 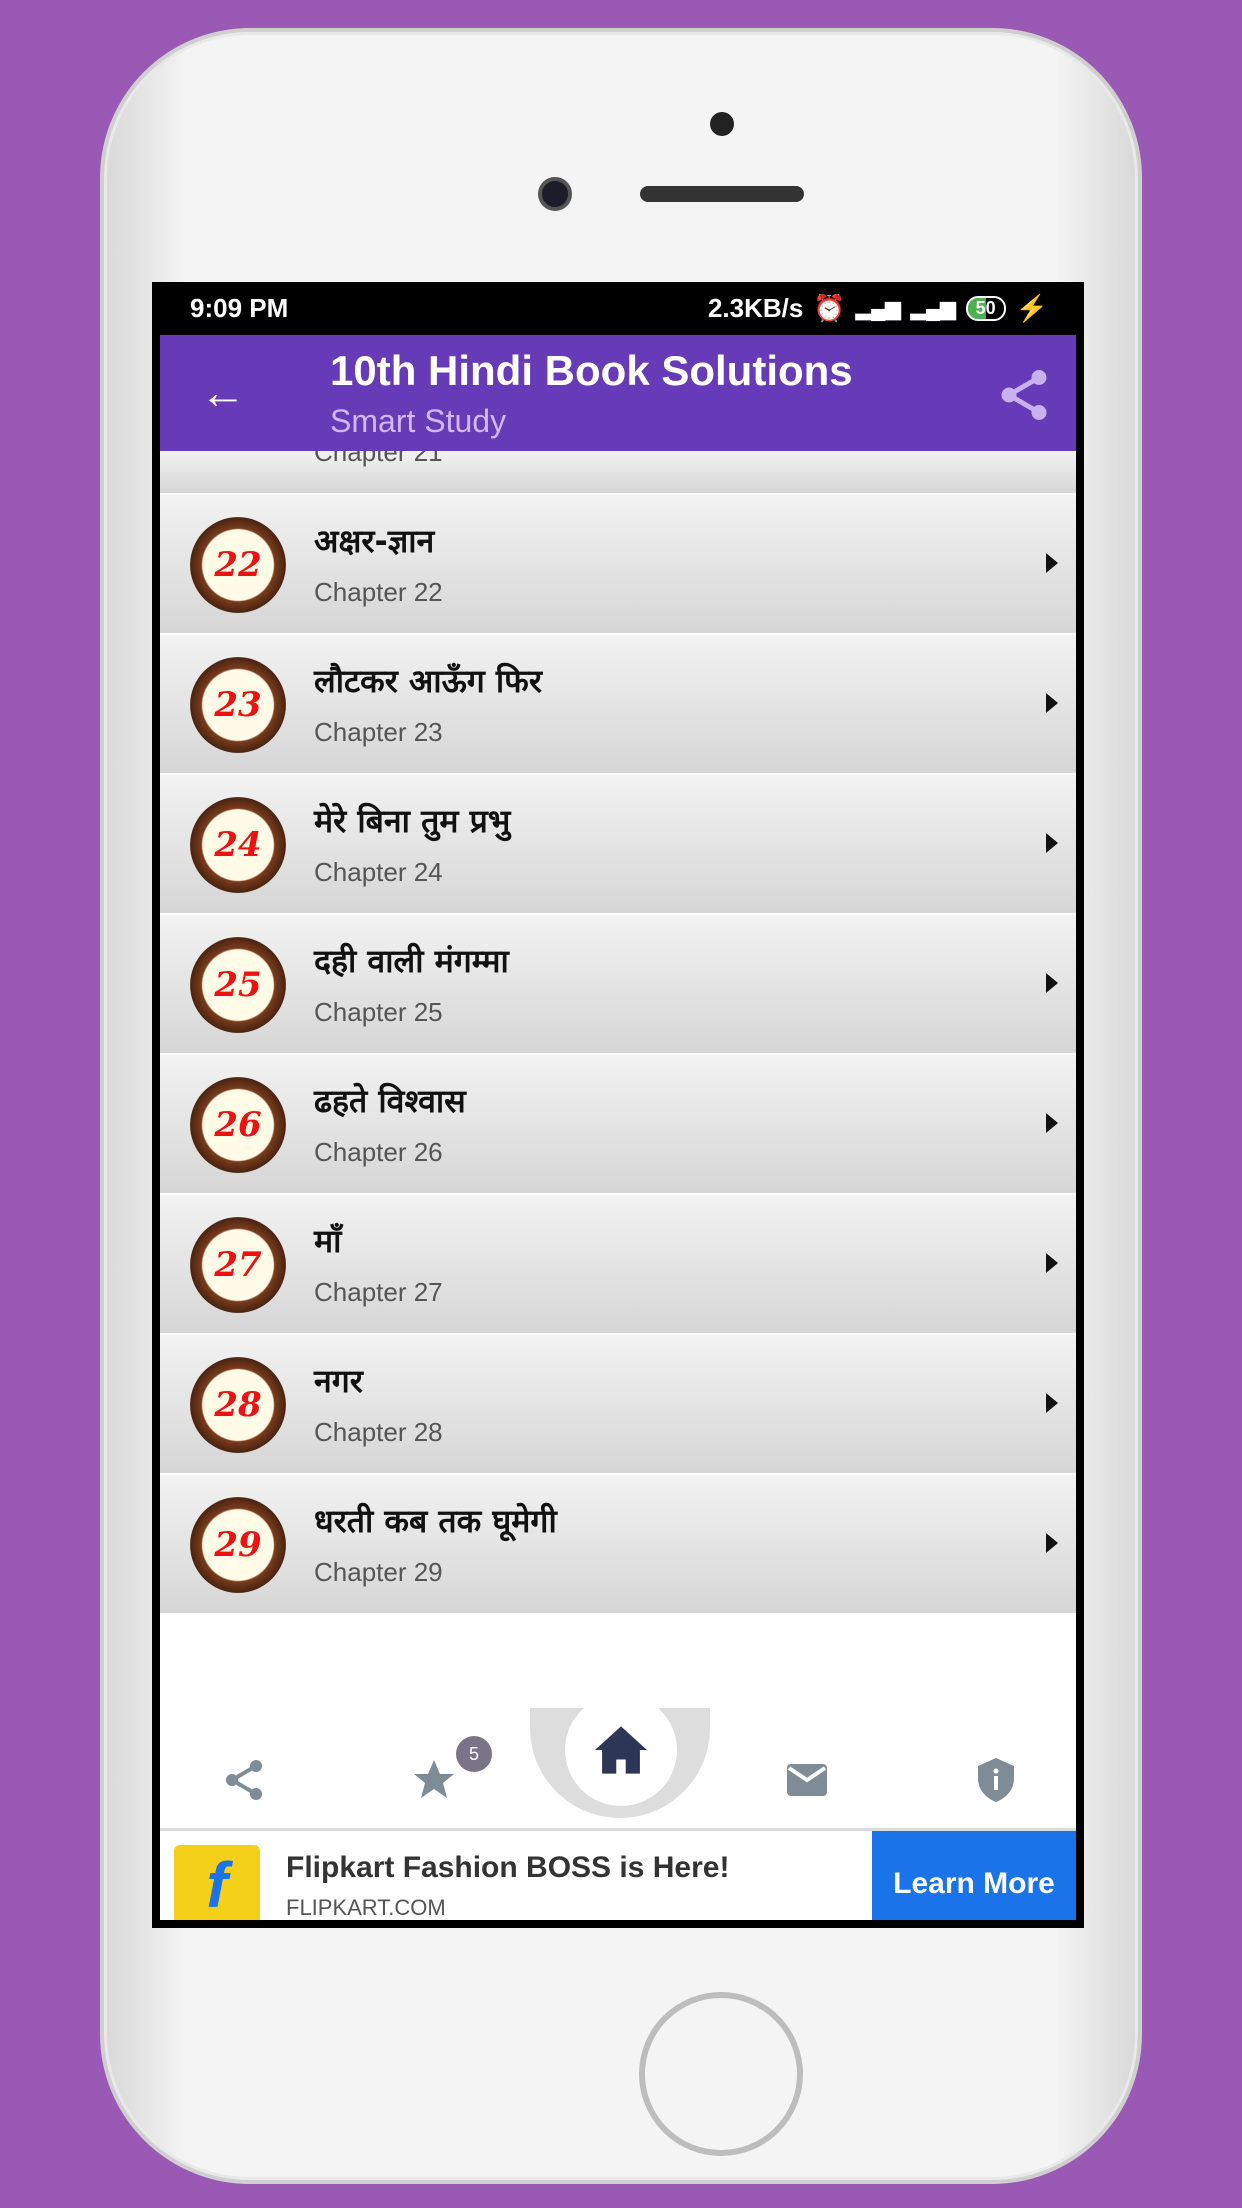 I want to click on chapter-label: Chapter 28, so click(x=378, y=1432).